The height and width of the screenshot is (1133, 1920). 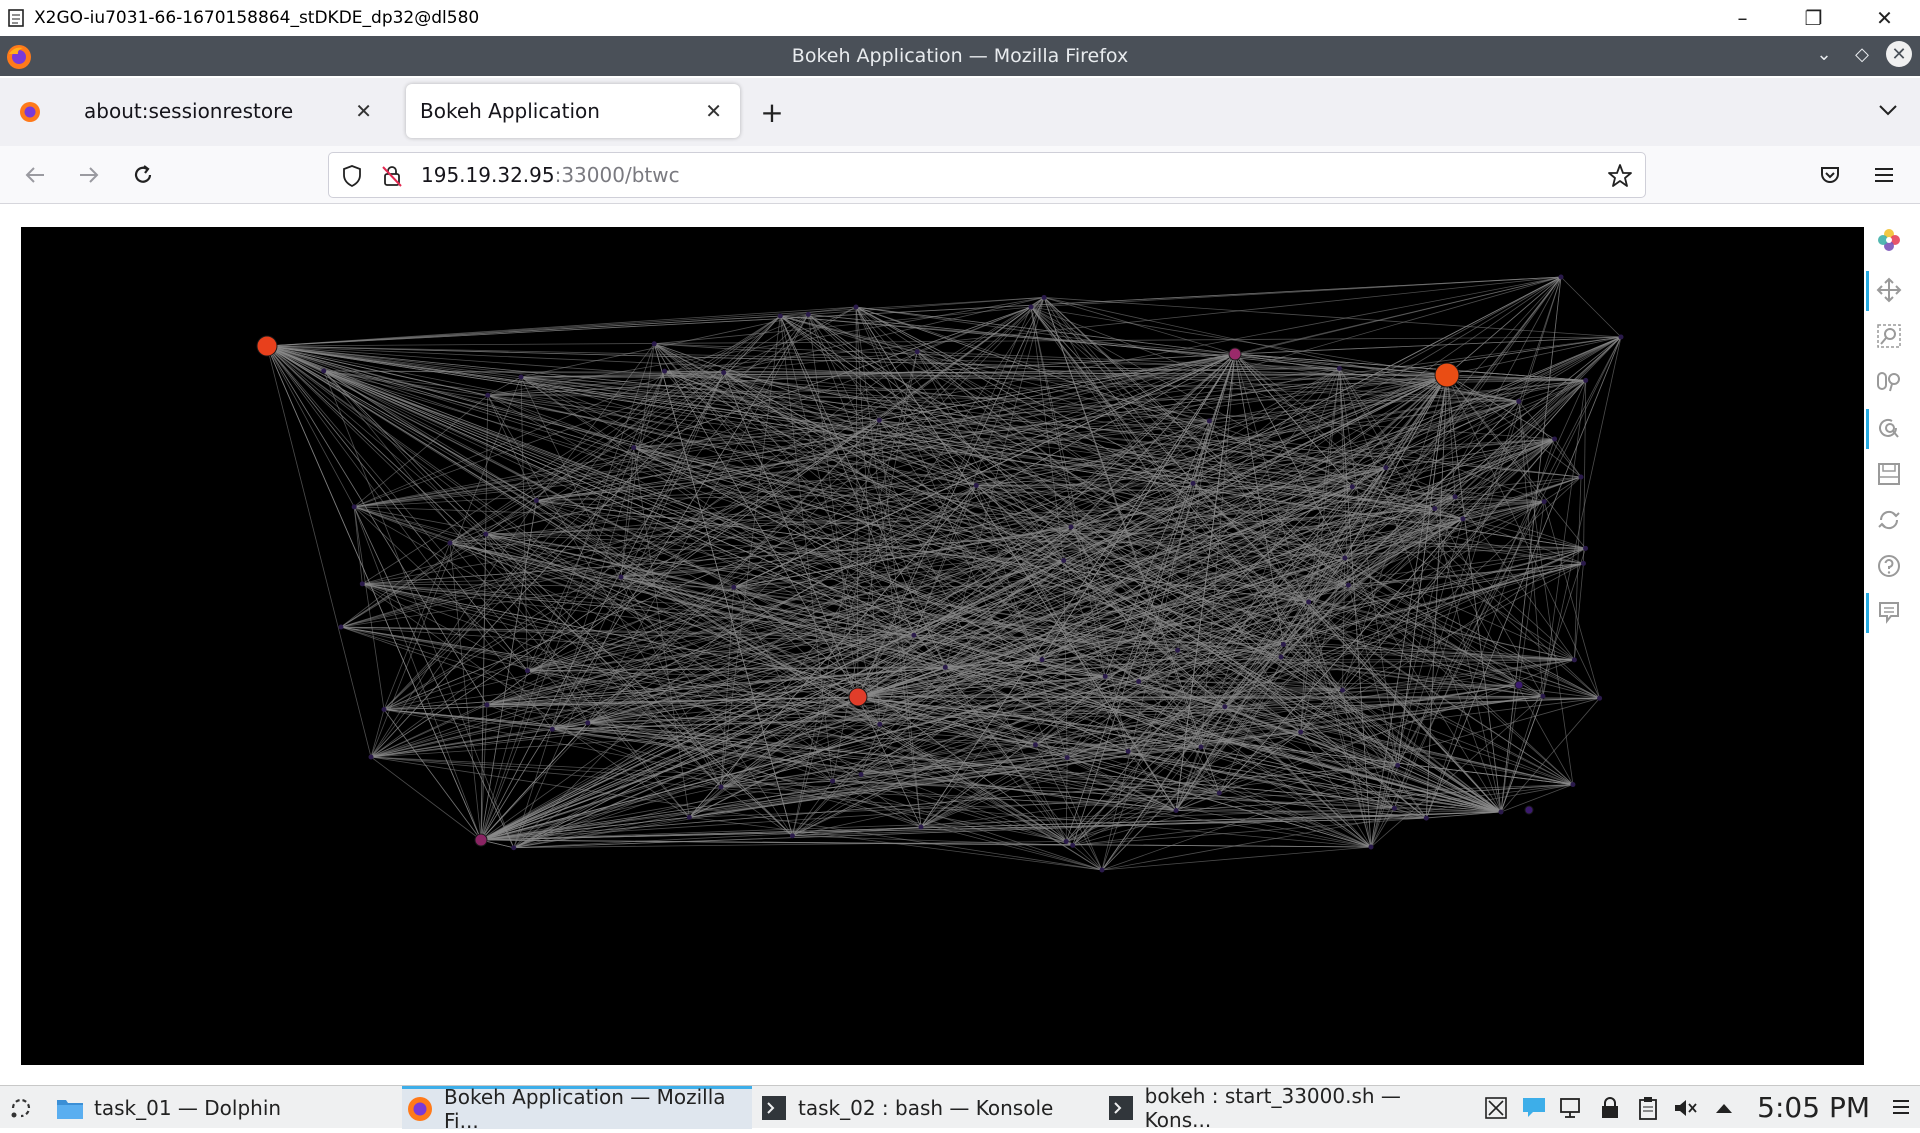 I want to click on clock: 5:05 PM, so click(x=1813, y=1107).